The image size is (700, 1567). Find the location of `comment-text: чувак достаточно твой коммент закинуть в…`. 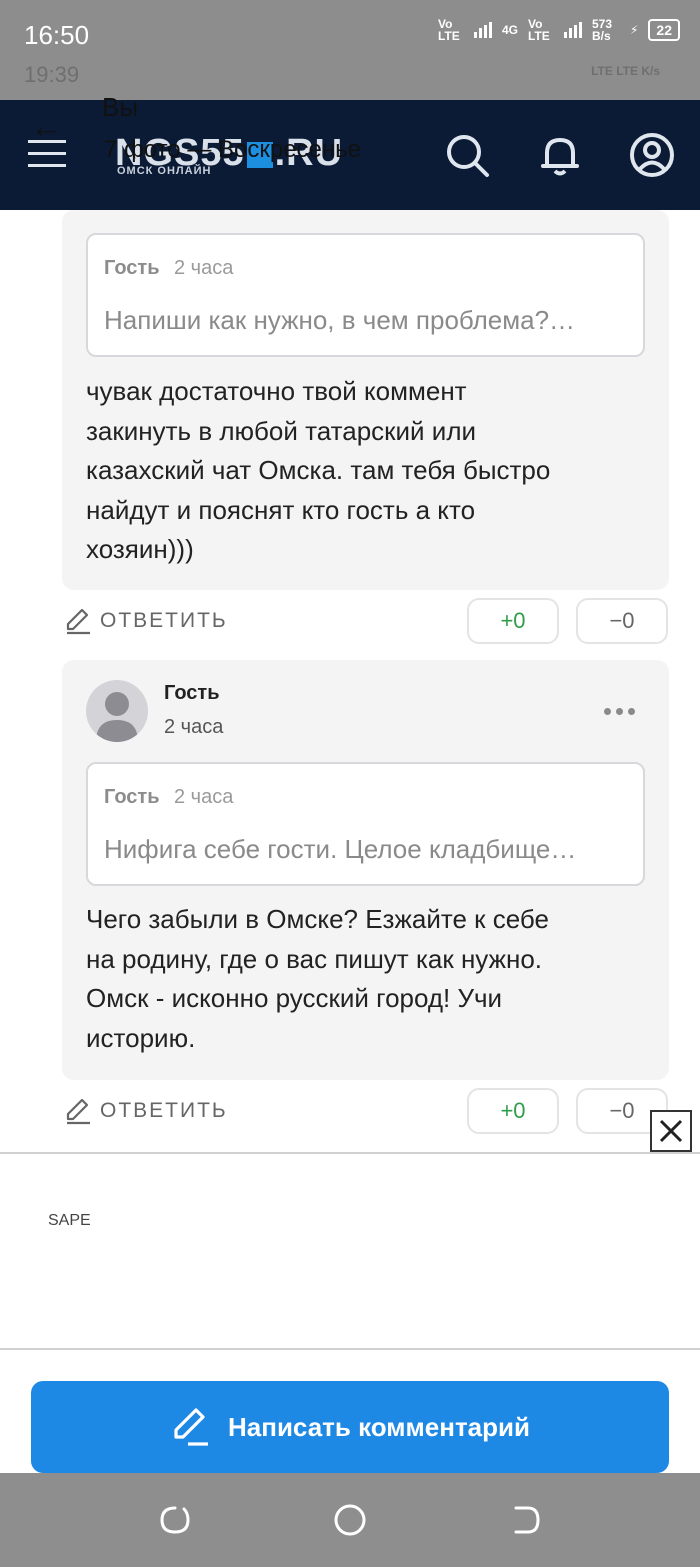

comment-text: чувак достаточно твой коммент закинуть в… is located at coordinates (366, 471).